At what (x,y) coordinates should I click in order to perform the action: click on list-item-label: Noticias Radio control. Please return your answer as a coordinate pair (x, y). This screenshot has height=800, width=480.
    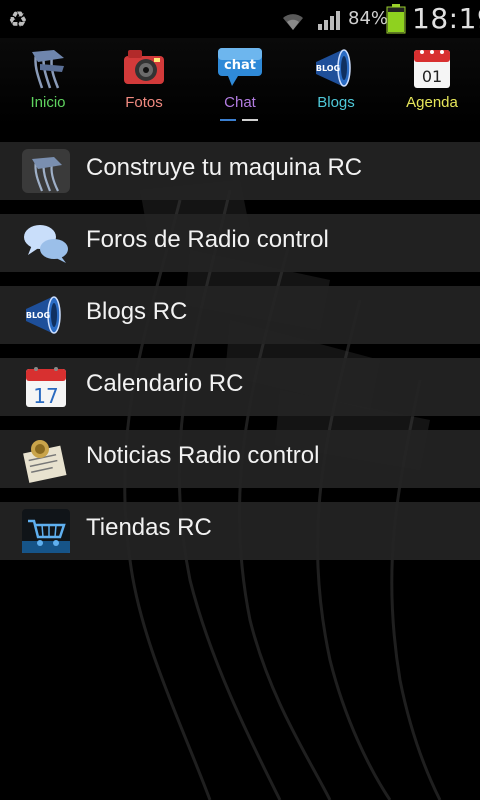
    Looking at the image, I should click on (203, 455).